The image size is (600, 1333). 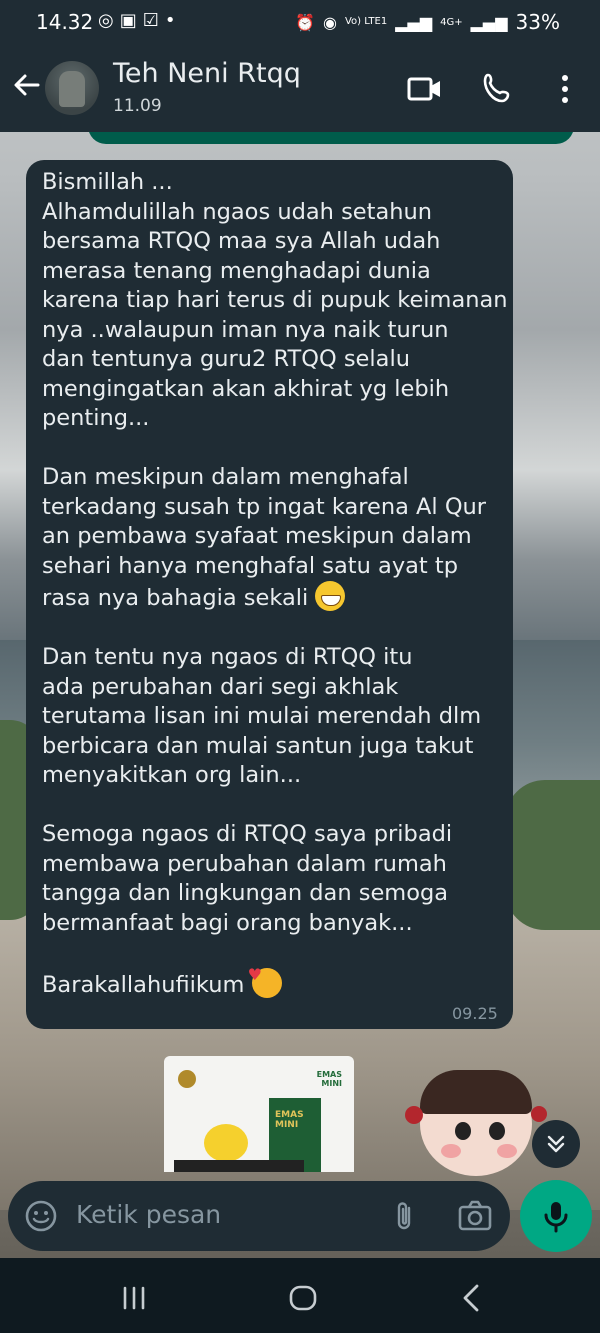 I want to click on double-chevron-down-icon, so click(x=556, y=1144).